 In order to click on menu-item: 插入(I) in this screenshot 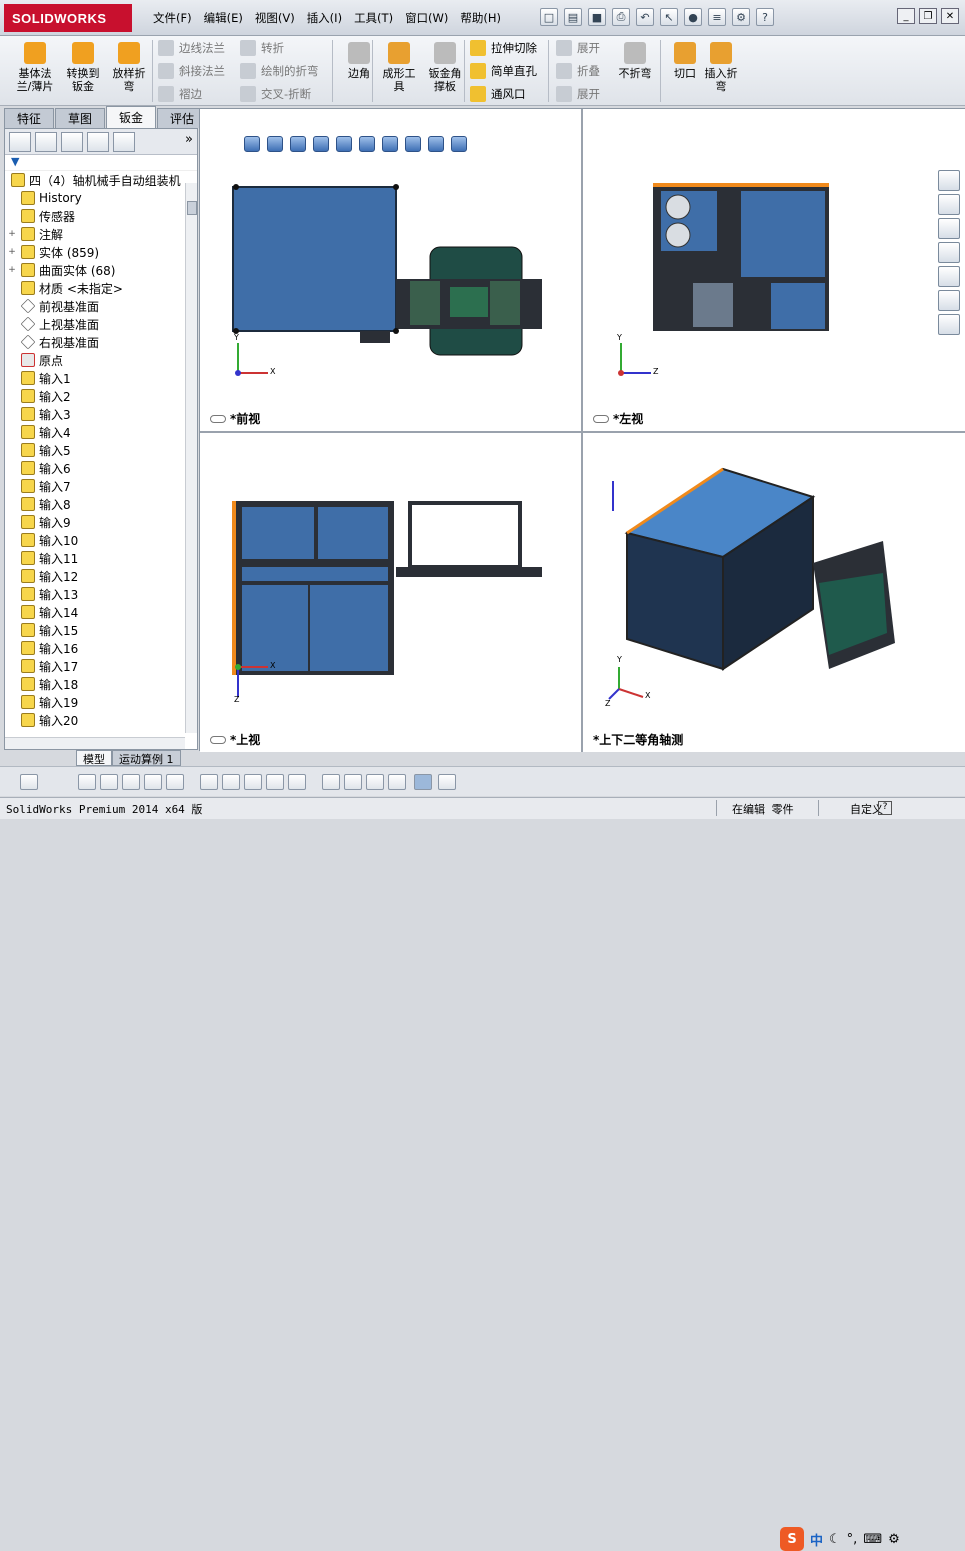, I will do `click(324, 18)`.